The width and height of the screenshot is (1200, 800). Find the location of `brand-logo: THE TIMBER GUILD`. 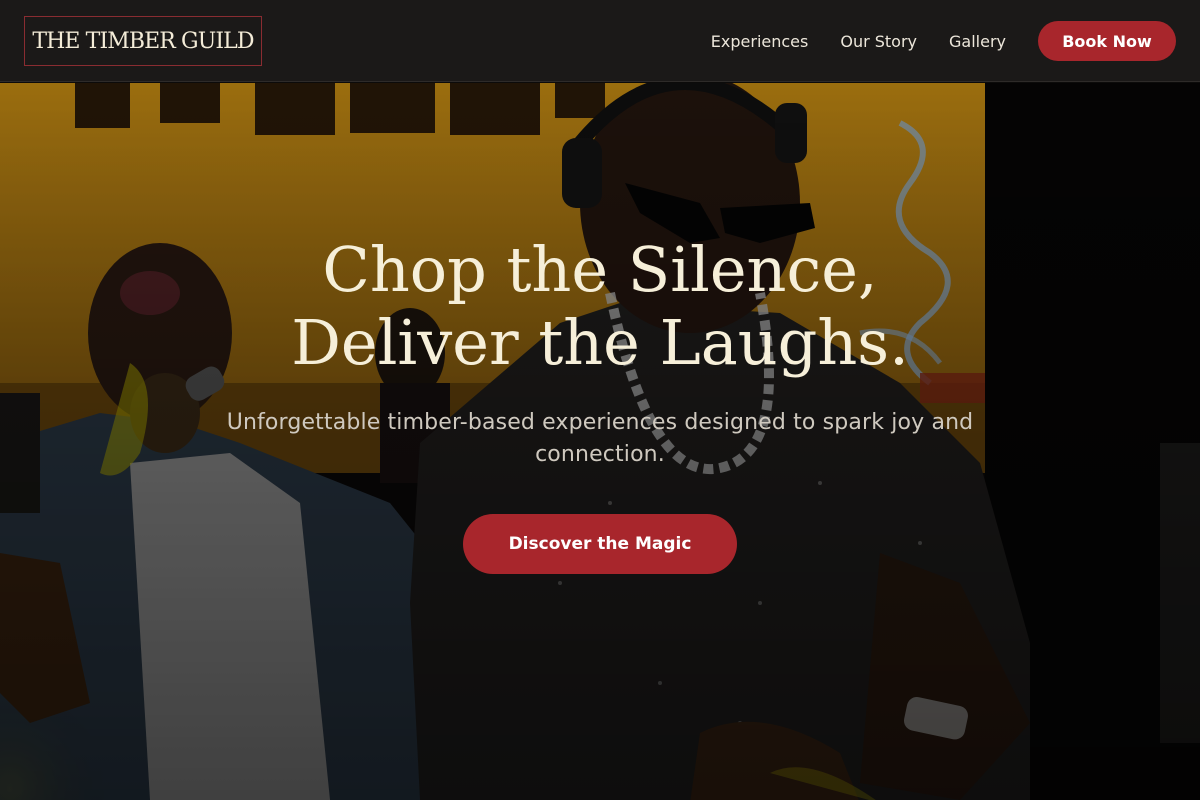

brand-logo: THE TIMBER GUILD is located at coordinates (143, 41).